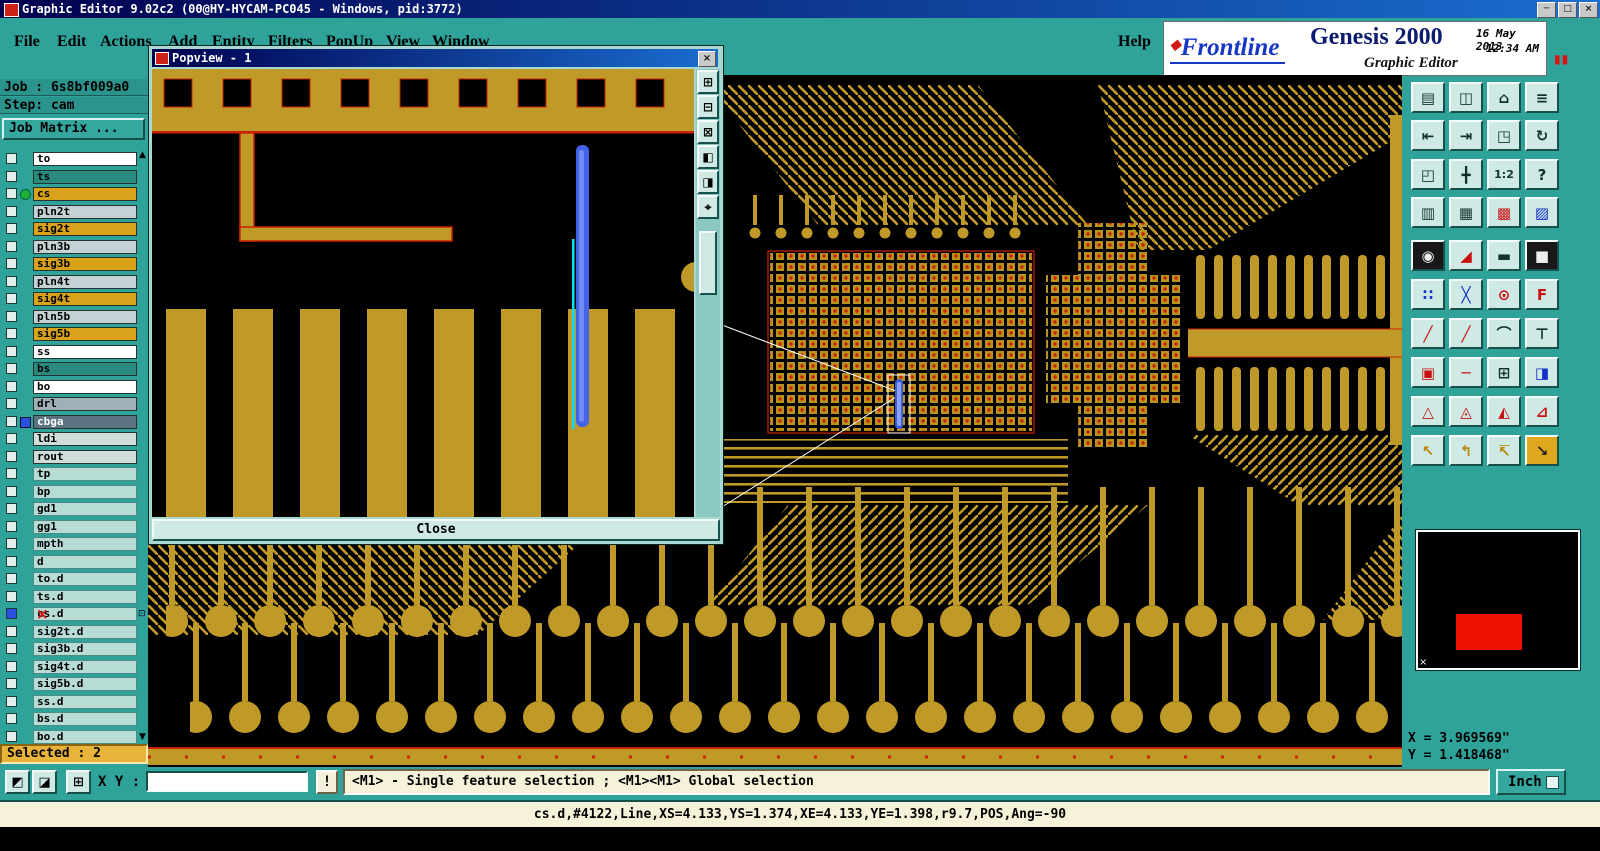 The width and height of the screenshot is (1600, 851). Describe the element at coordinates (1504, 255) in the screenshot. I see `line-width-button: ▬` at that location.